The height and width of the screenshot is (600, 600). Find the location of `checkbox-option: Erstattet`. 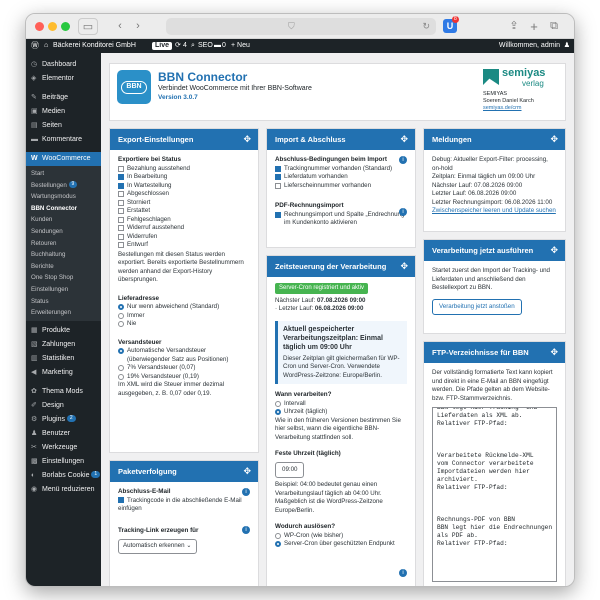

checkbox-option: Erstattet is located at coordinates (184, 211).